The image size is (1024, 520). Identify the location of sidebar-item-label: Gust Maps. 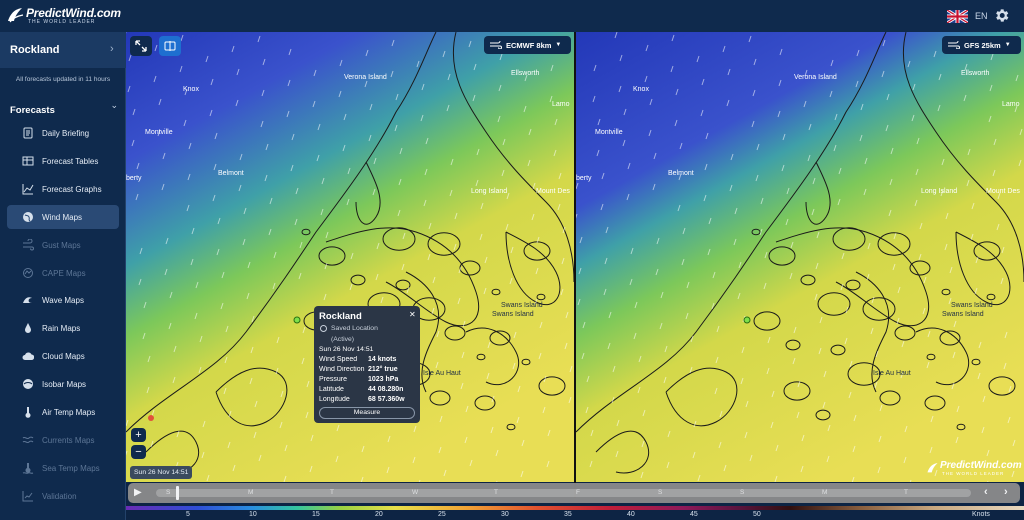
(61, 245).